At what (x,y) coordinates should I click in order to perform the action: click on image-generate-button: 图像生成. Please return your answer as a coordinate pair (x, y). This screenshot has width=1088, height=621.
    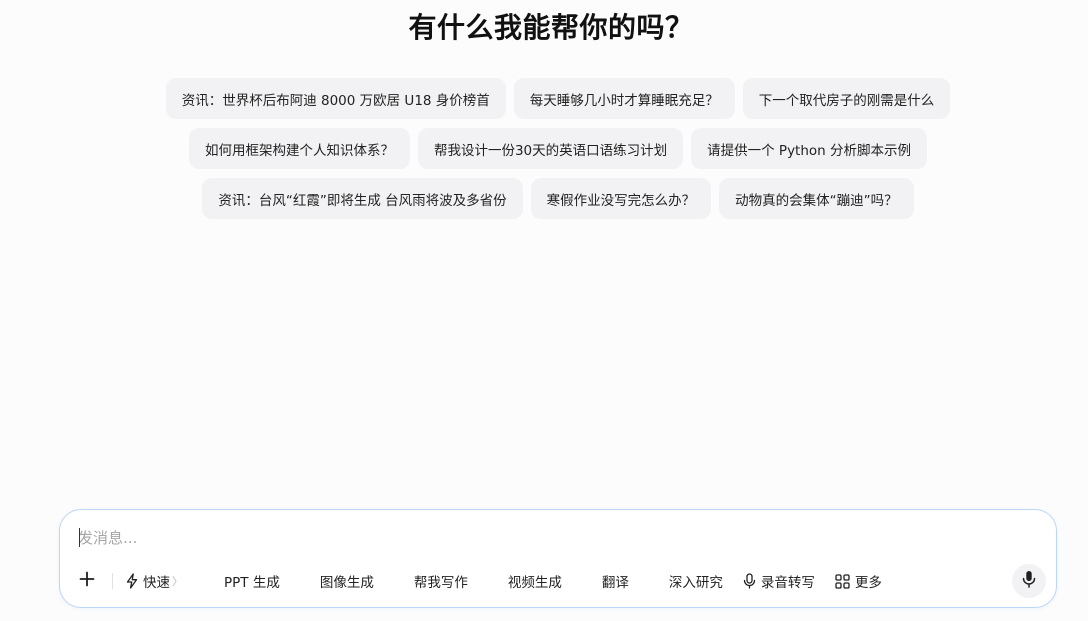
    Looking at the image, I should click on (347, 581).